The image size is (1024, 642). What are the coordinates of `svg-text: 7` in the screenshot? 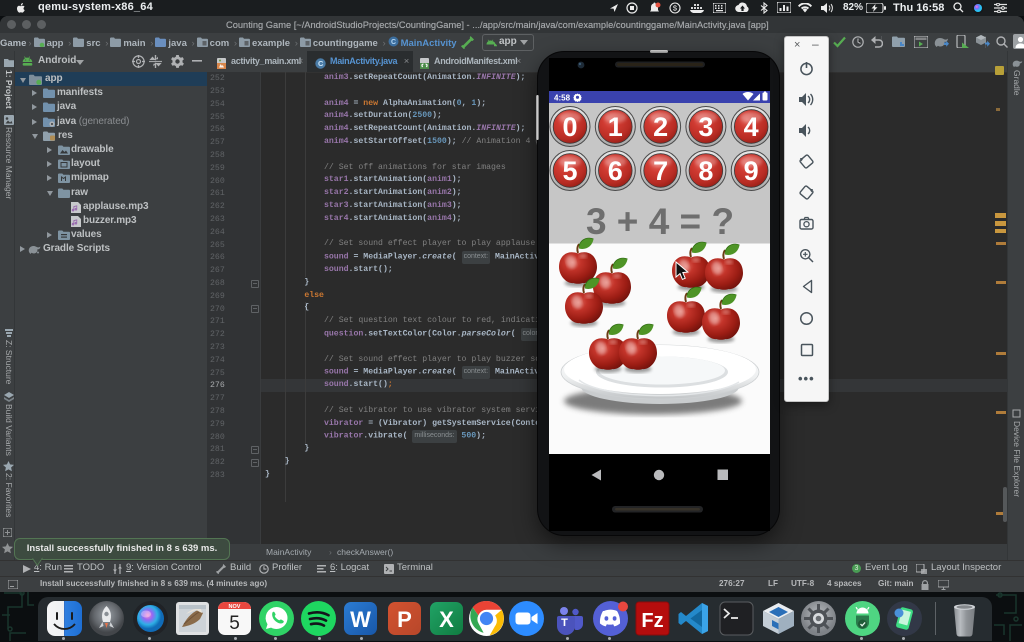 It's located at (660, 171).